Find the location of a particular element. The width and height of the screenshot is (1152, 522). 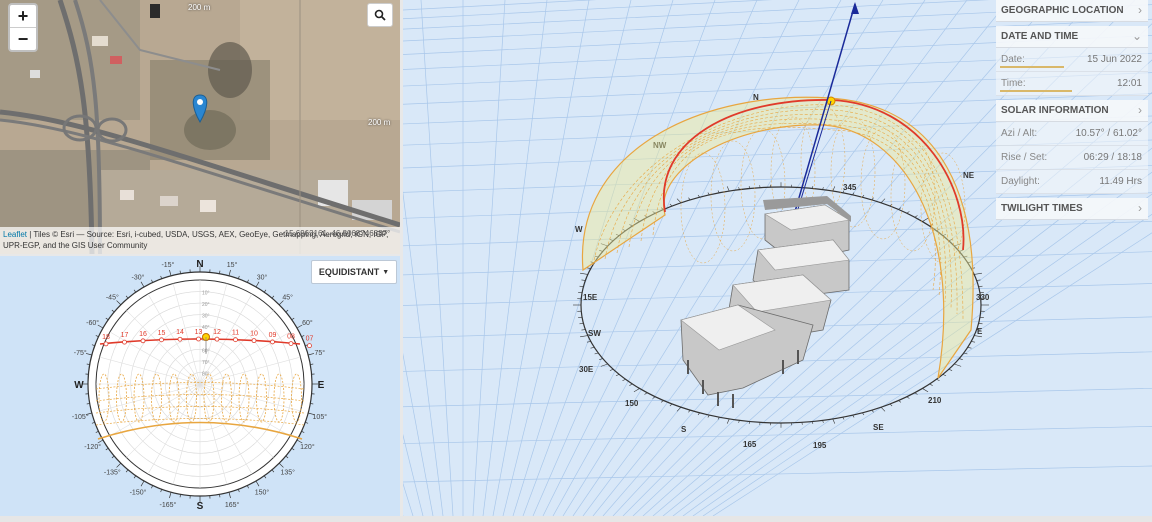

section-title: TWILIGHT TIMES is located at coordinates (1042, 208).